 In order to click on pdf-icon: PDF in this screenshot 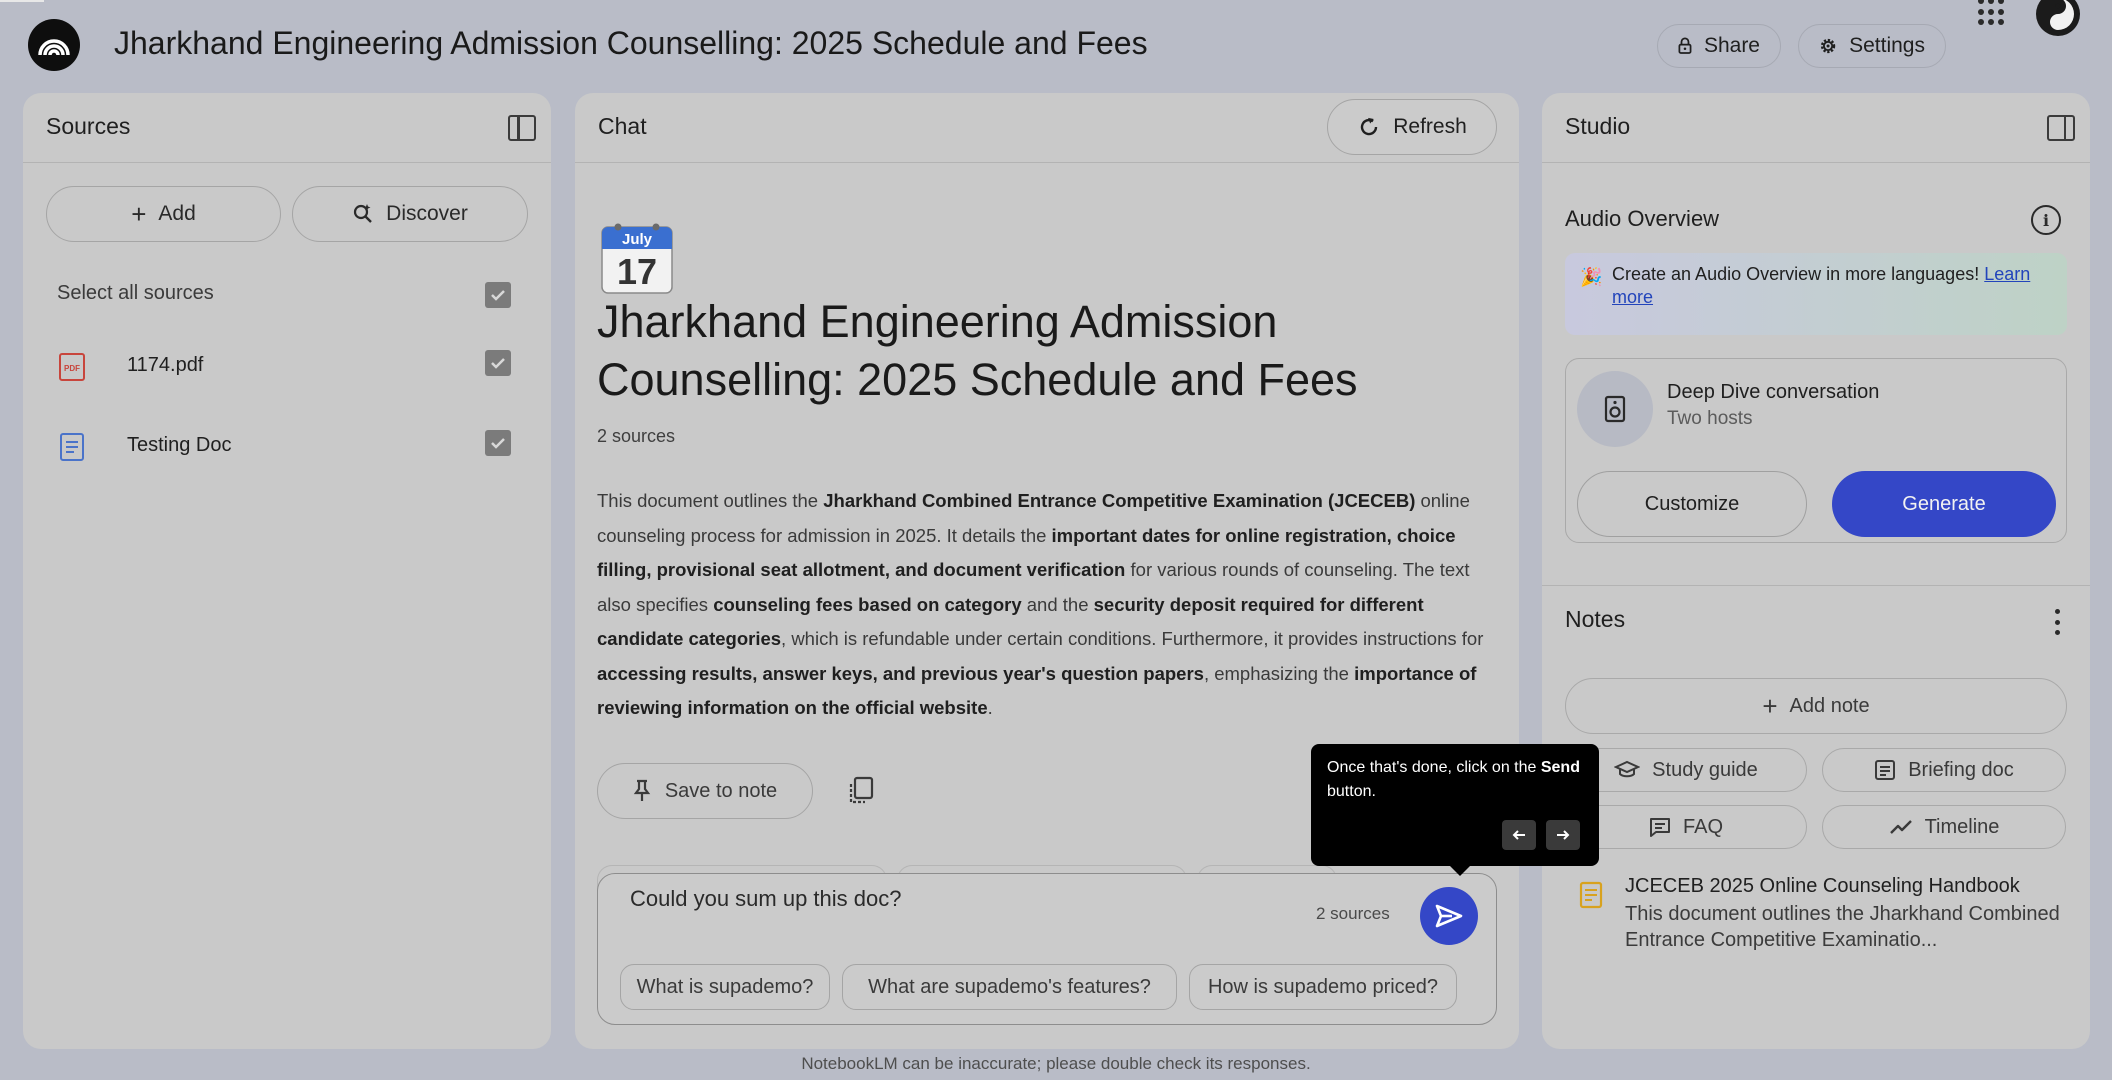, I will do `click(72, 367)`.